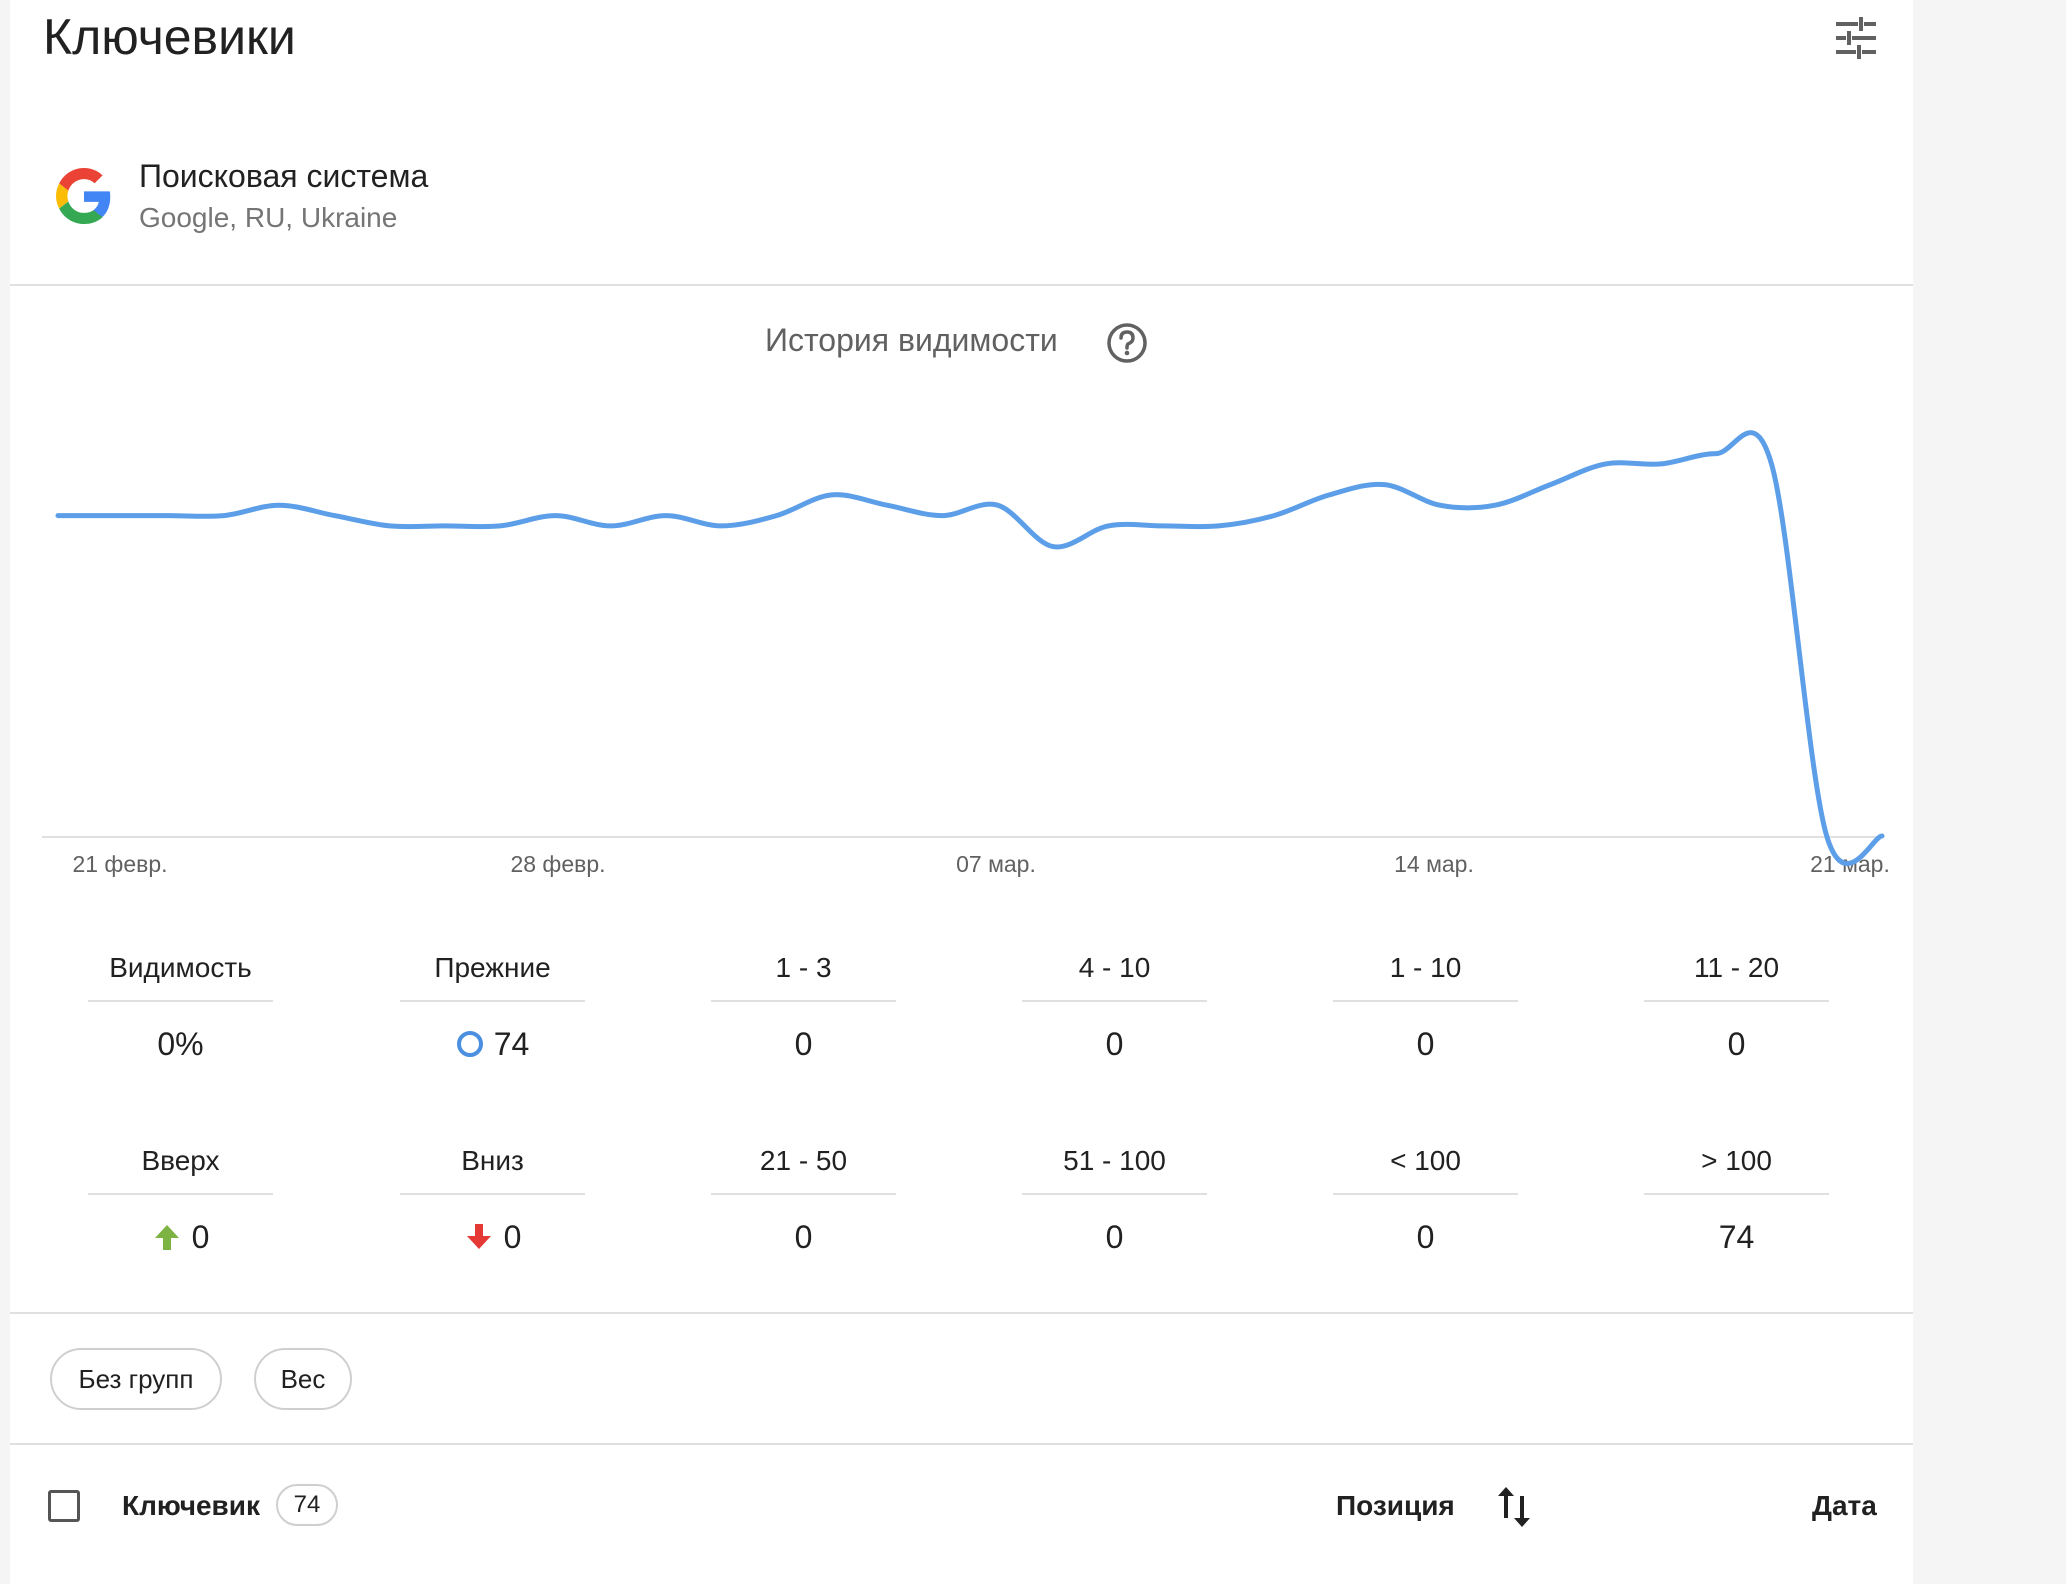  I want to click on stat-label: 4 - 10, so click(1114, 967).